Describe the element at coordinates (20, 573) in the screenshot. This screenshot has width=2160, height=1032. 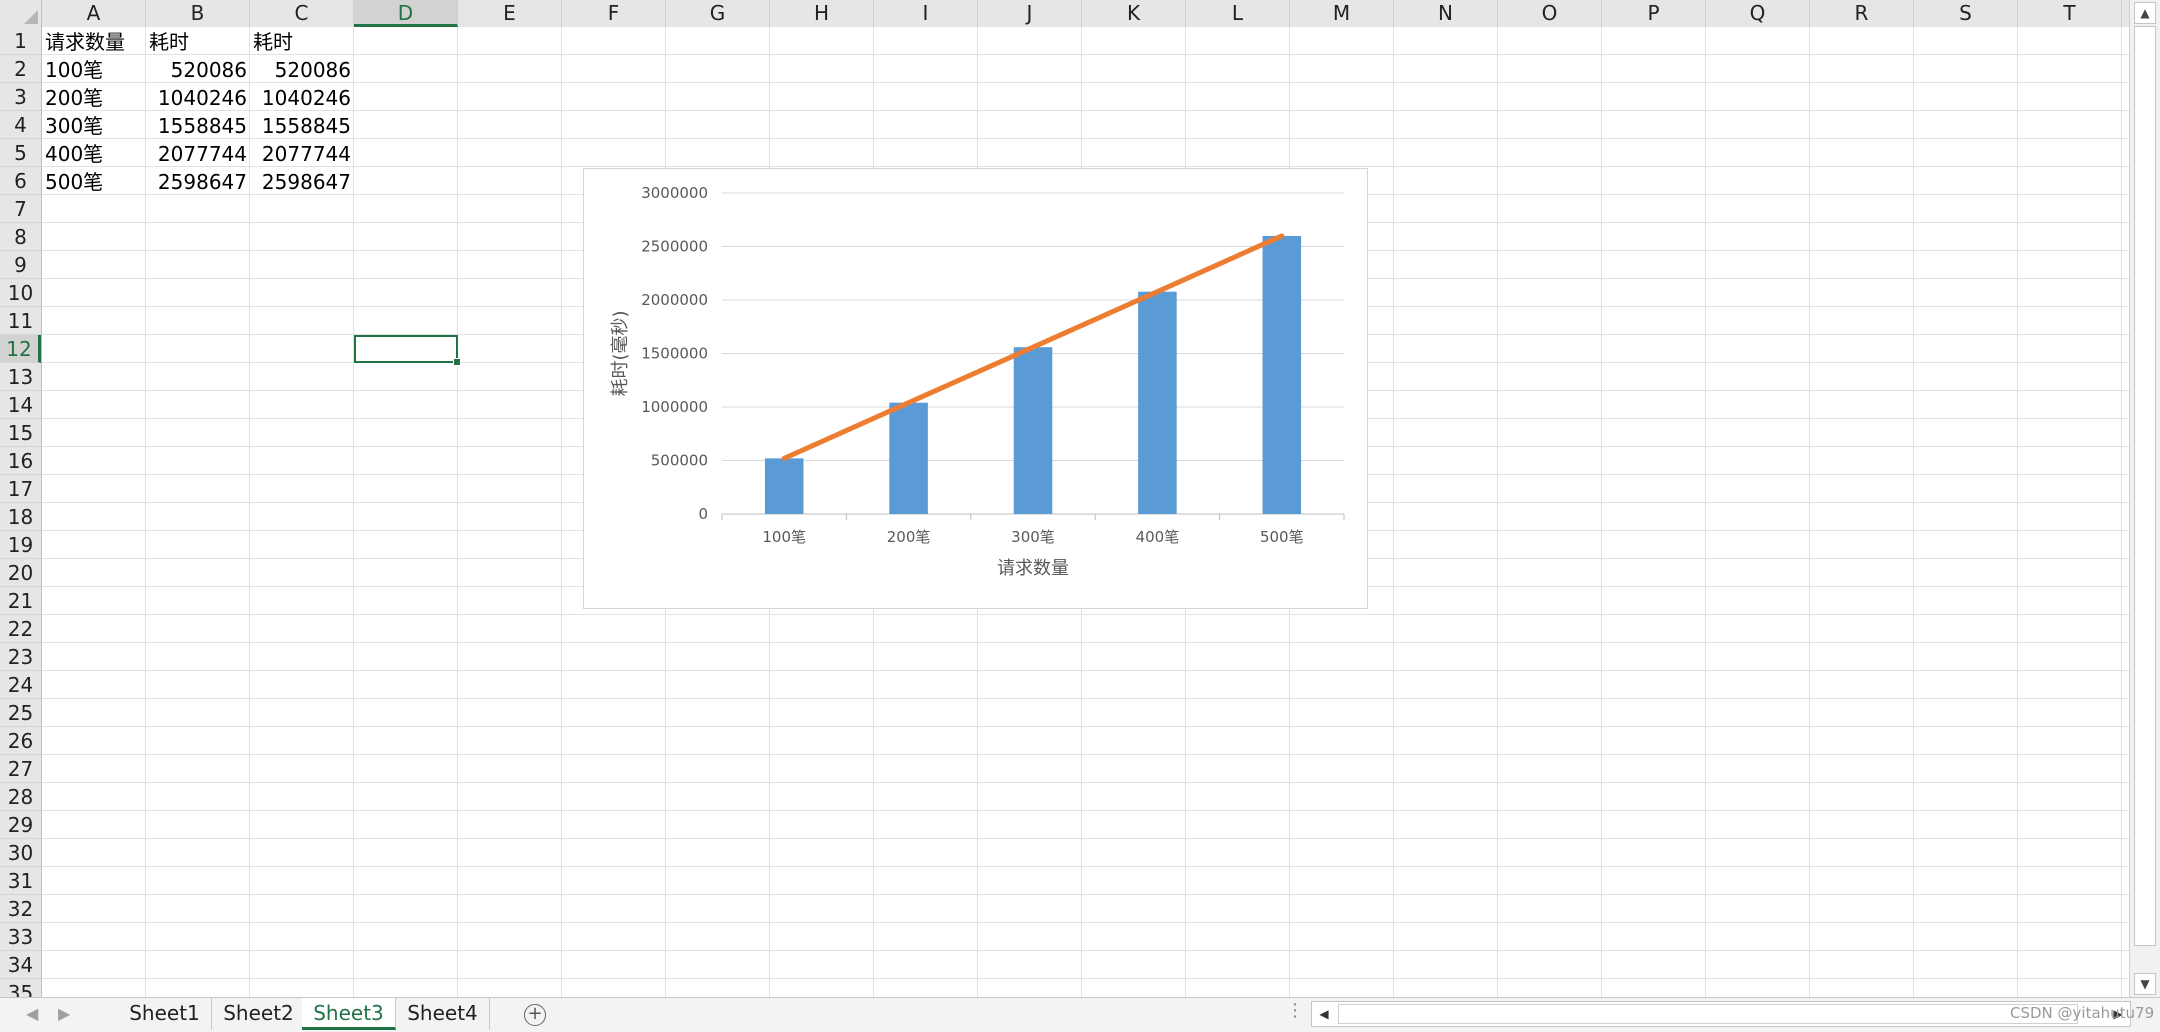
I see `row-header-20: 20` at that location.